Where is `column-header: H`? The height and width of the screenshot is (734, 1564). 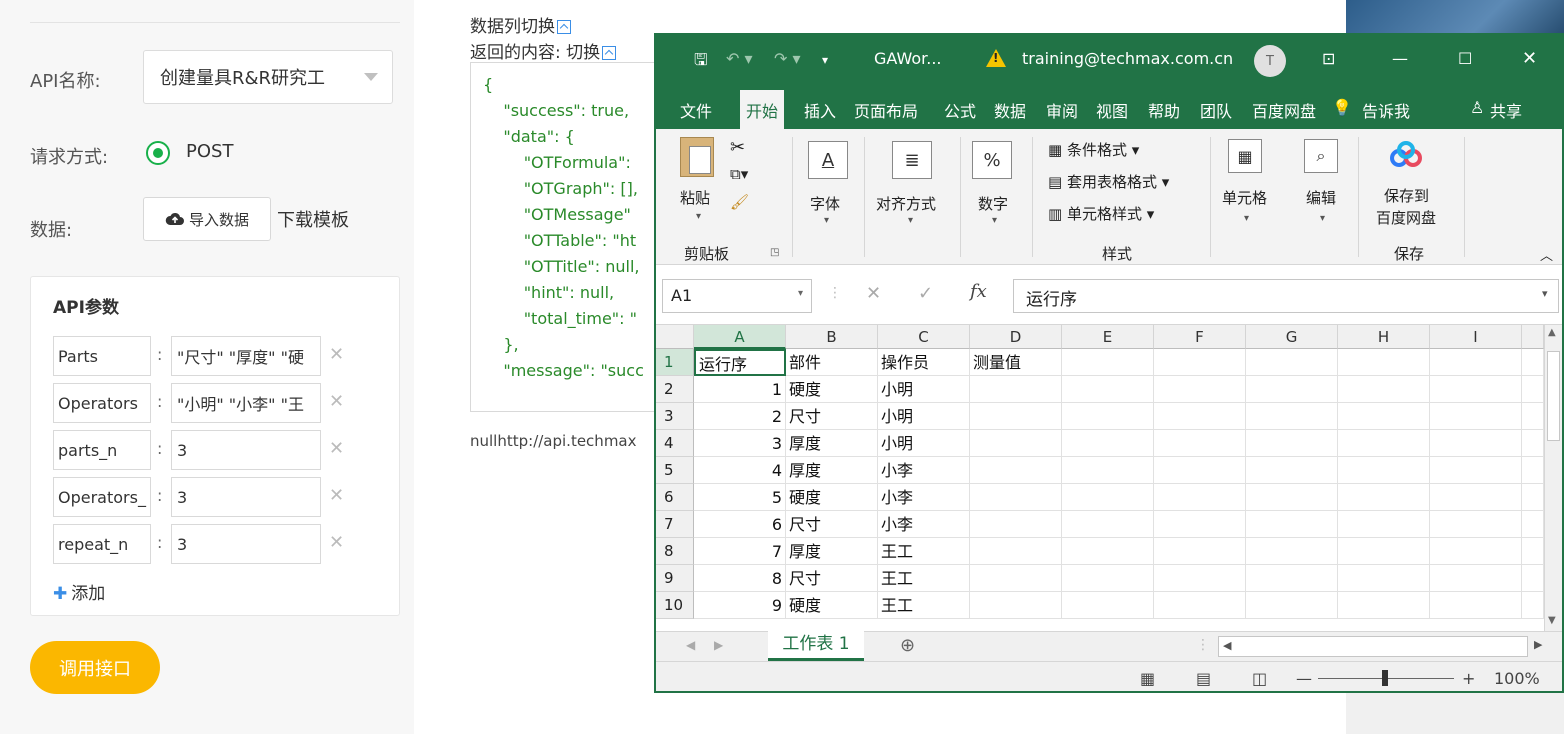 column-header: H is located at coordinates (1384, 337).